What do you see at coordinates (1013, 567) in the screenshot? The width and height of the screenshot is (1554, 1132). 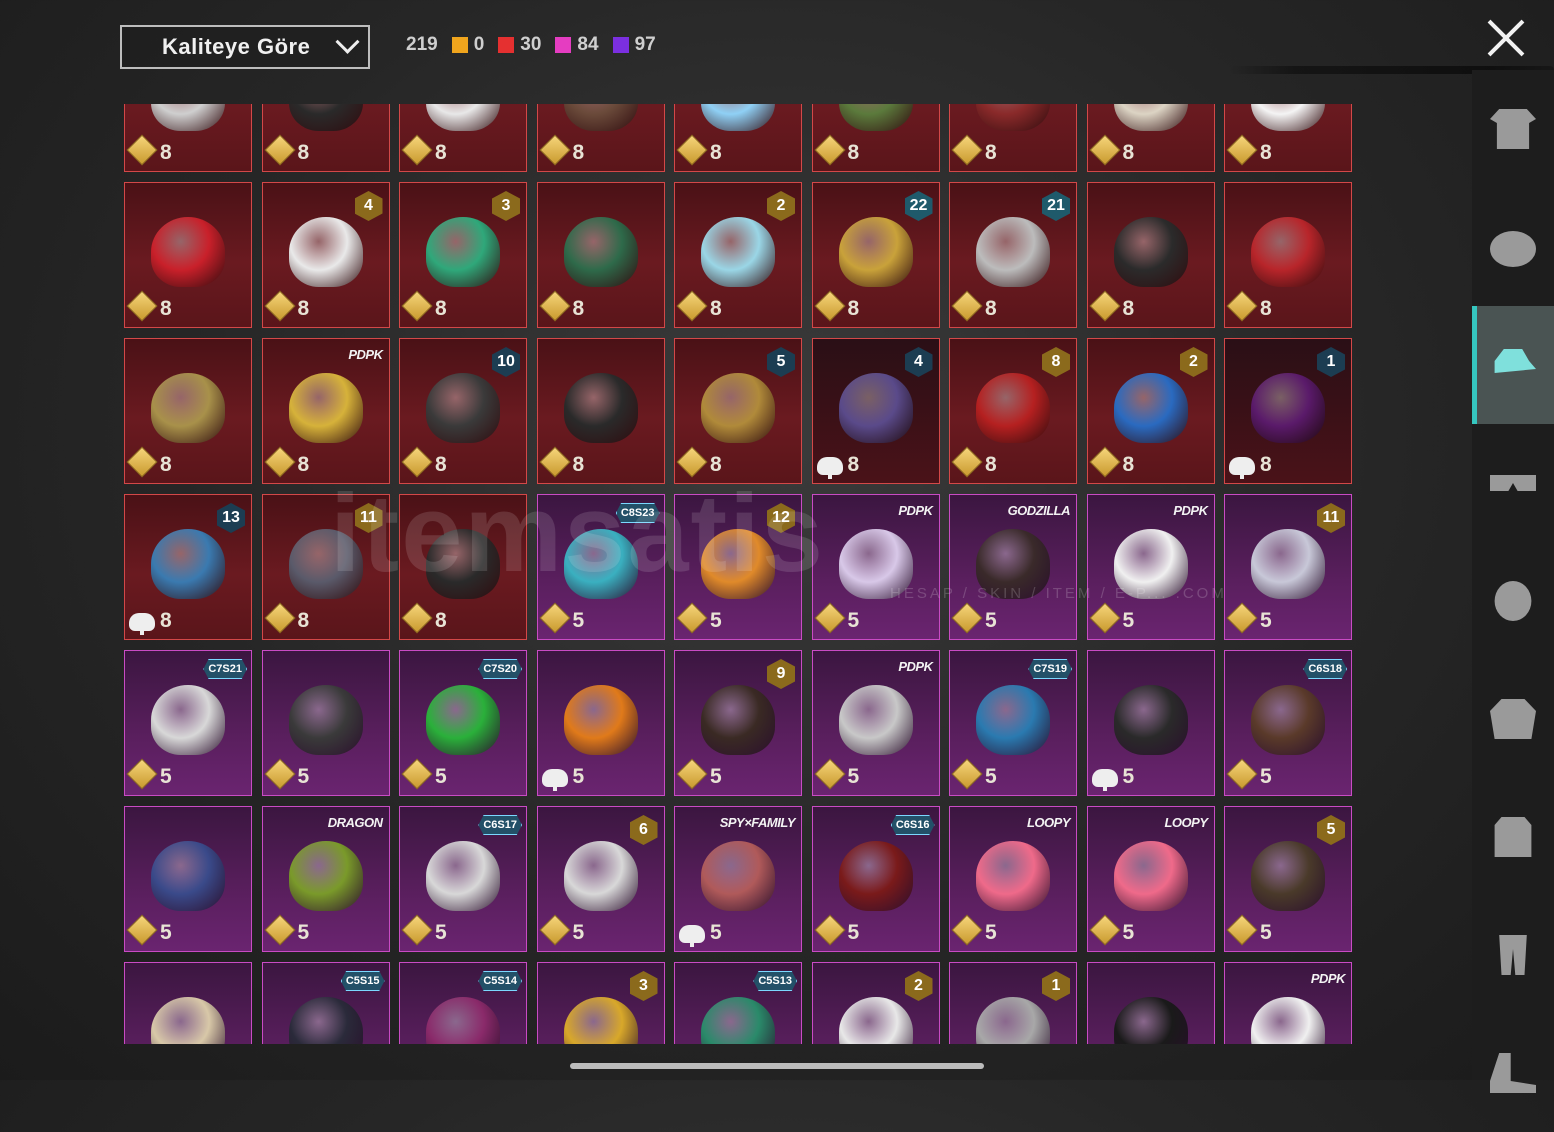 I see `inventory-item: 5 GODZILLA` at bounding box center [1013, 567].